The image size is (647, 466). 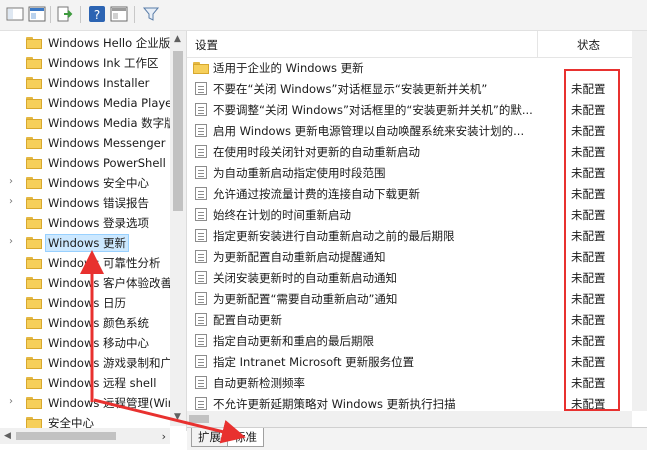 What do you see at coordinates (178, 228) in the screenshot?
I see `tree-vertical-scrollbar: ▲ ▼` at bounding box center [178, 228].